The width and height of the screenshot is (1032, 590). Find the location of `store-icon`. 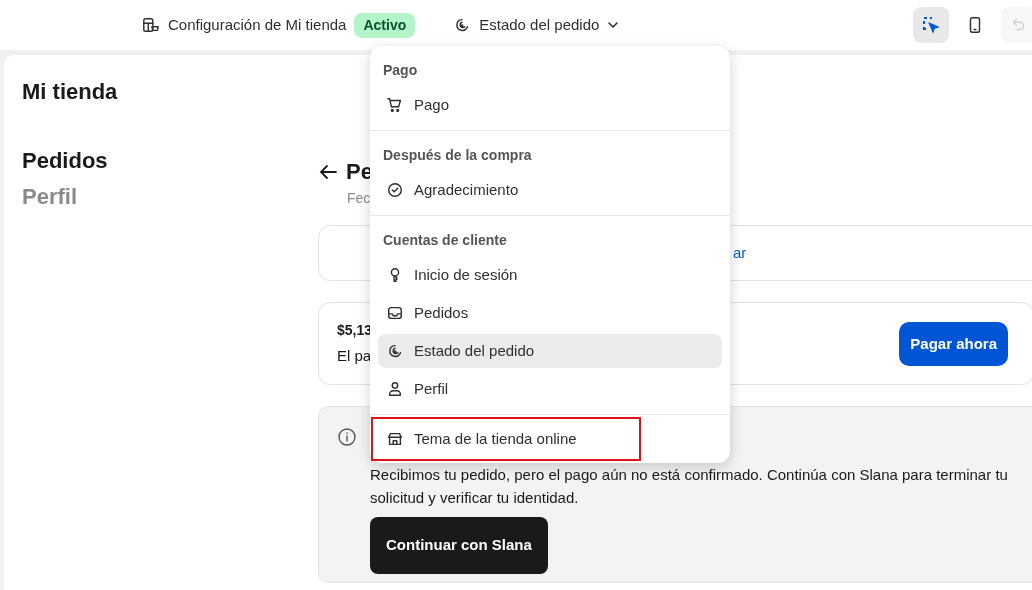

store-icon is located at coordinates (395, 439).